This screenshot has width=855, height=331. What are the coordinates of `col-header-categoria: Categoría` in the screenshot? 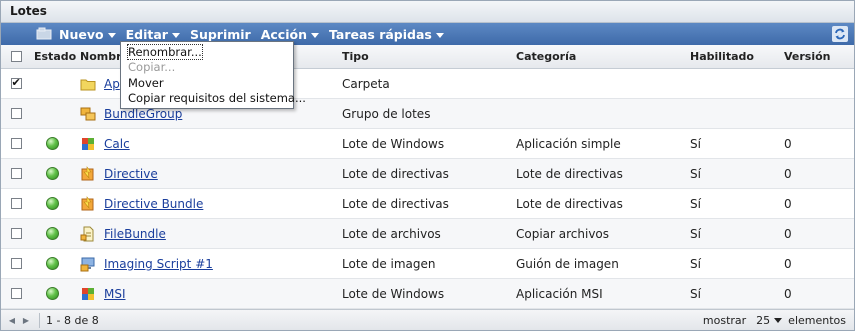 It's located at (602, 56).